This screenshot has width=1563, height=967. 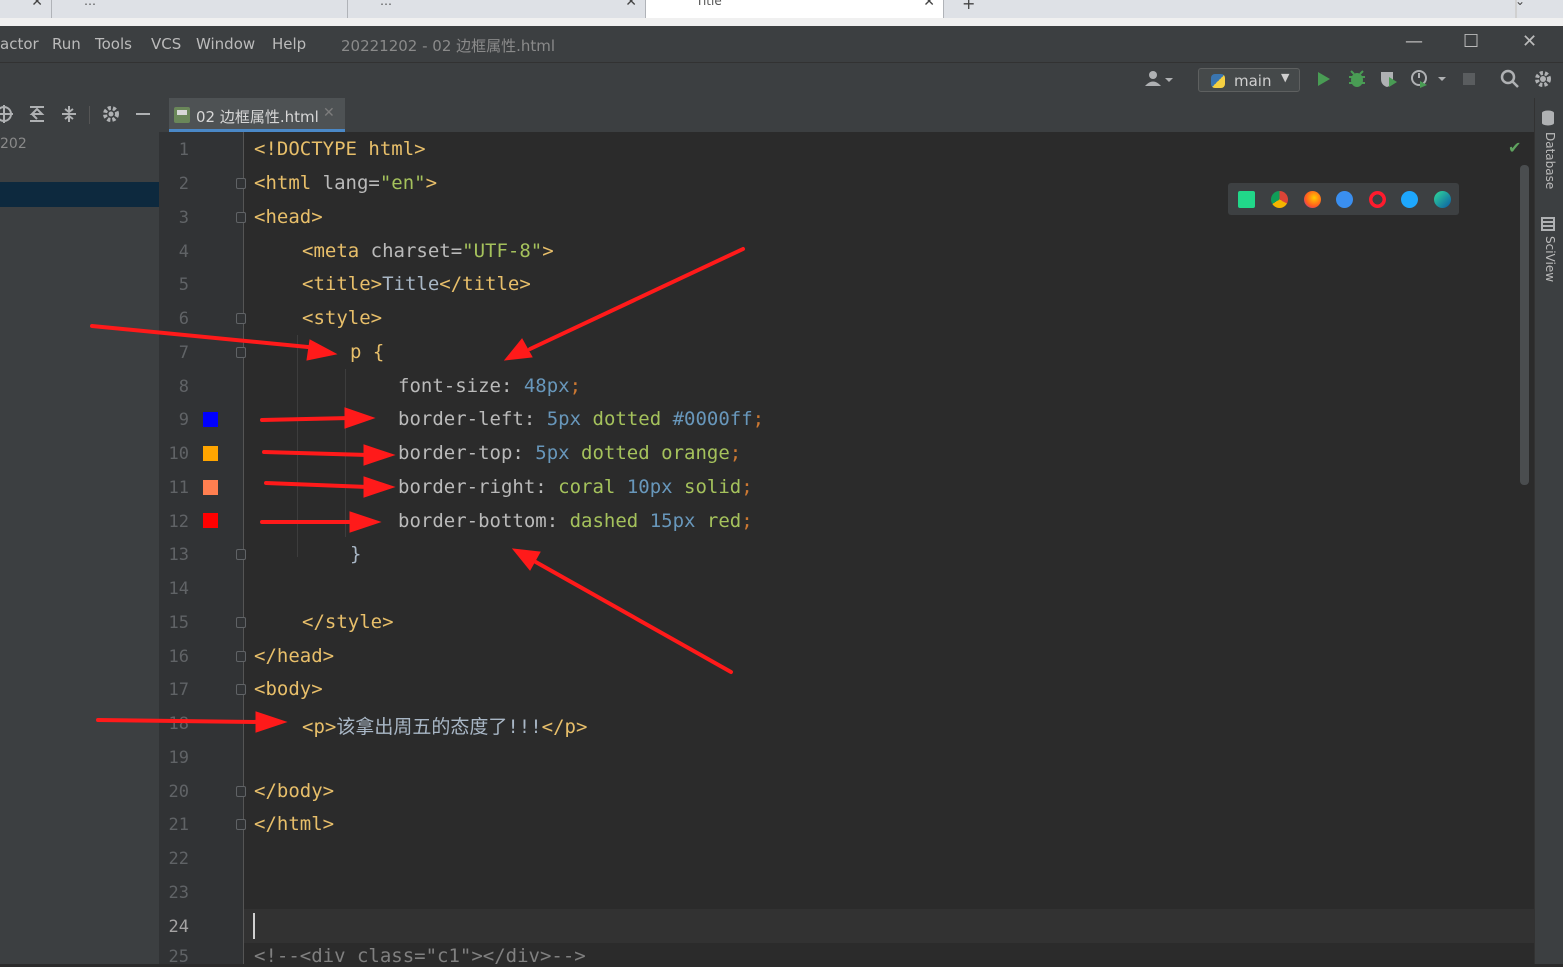 What do you see at coordinates (1159, 81) in the screenshot?
I see `user-icon` at bounding box center [1159, 81].